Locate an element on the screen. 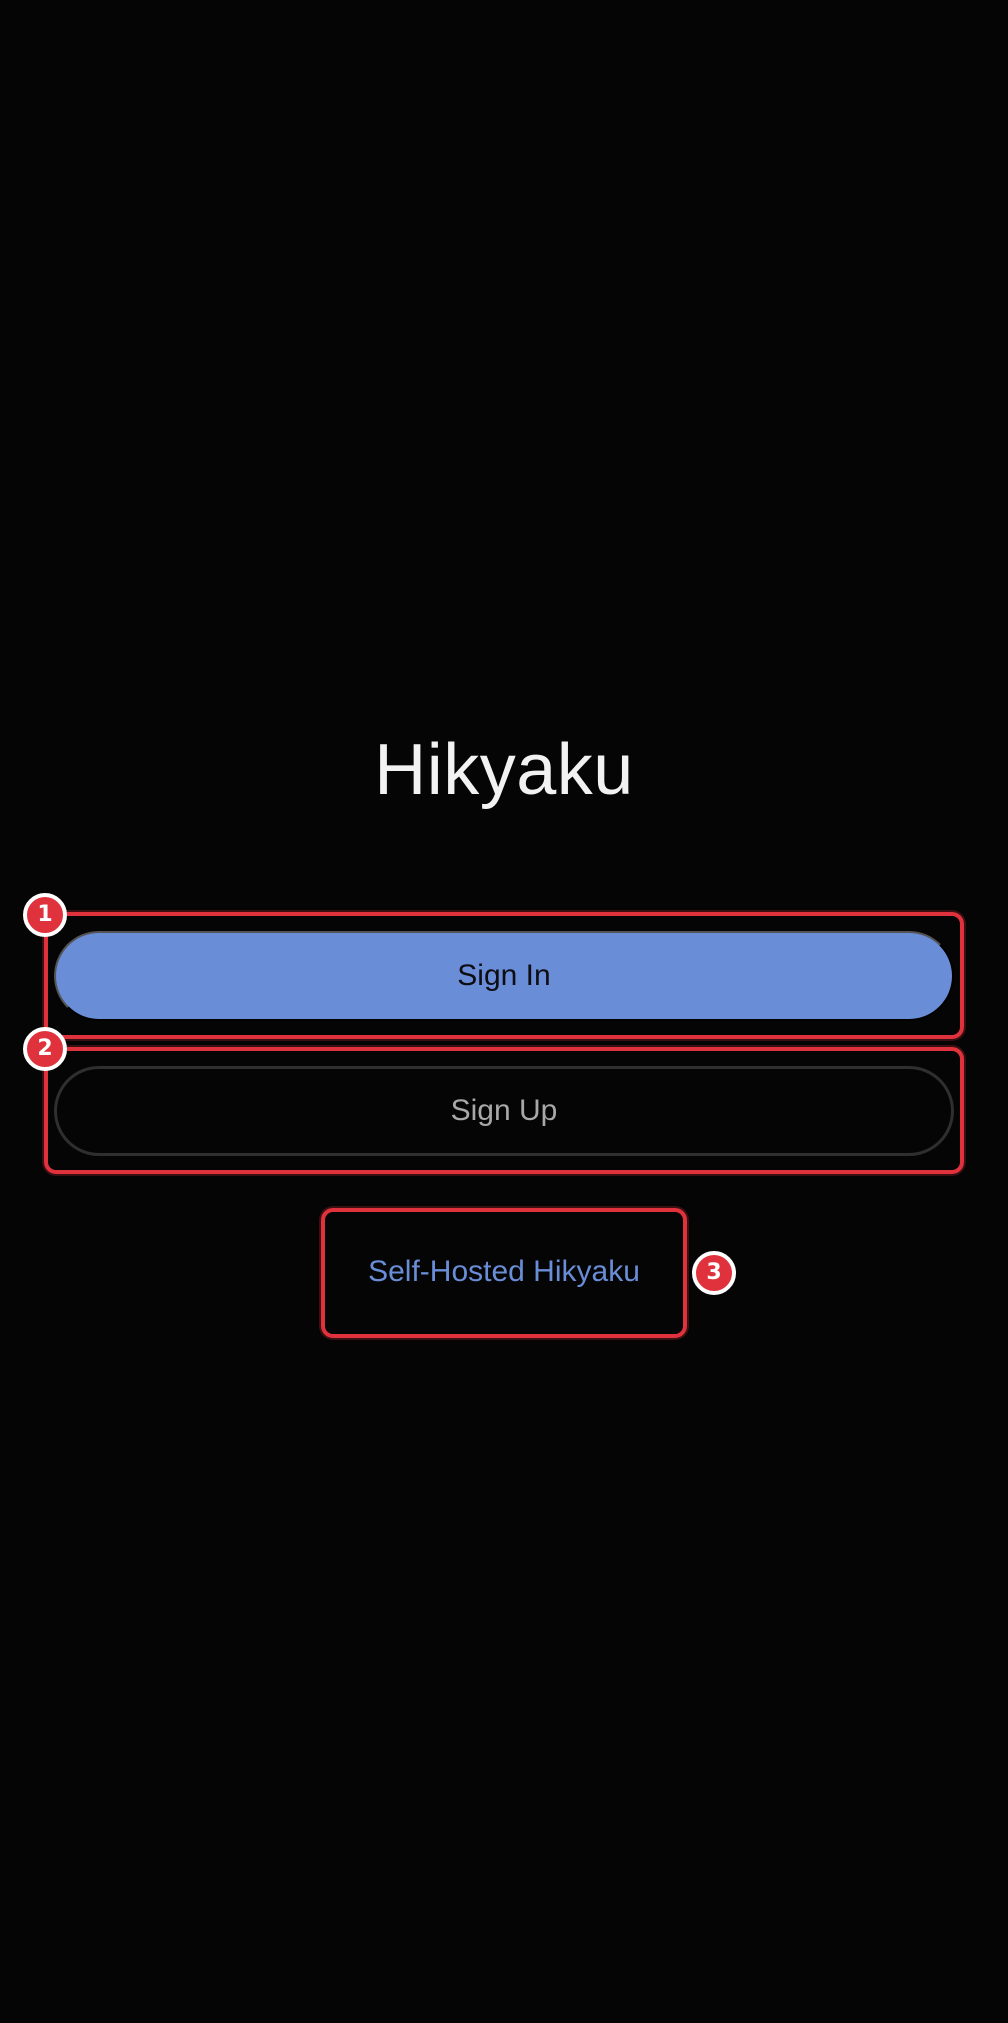  annotation-badge-1: 1 is located at coordinates (45, 915).